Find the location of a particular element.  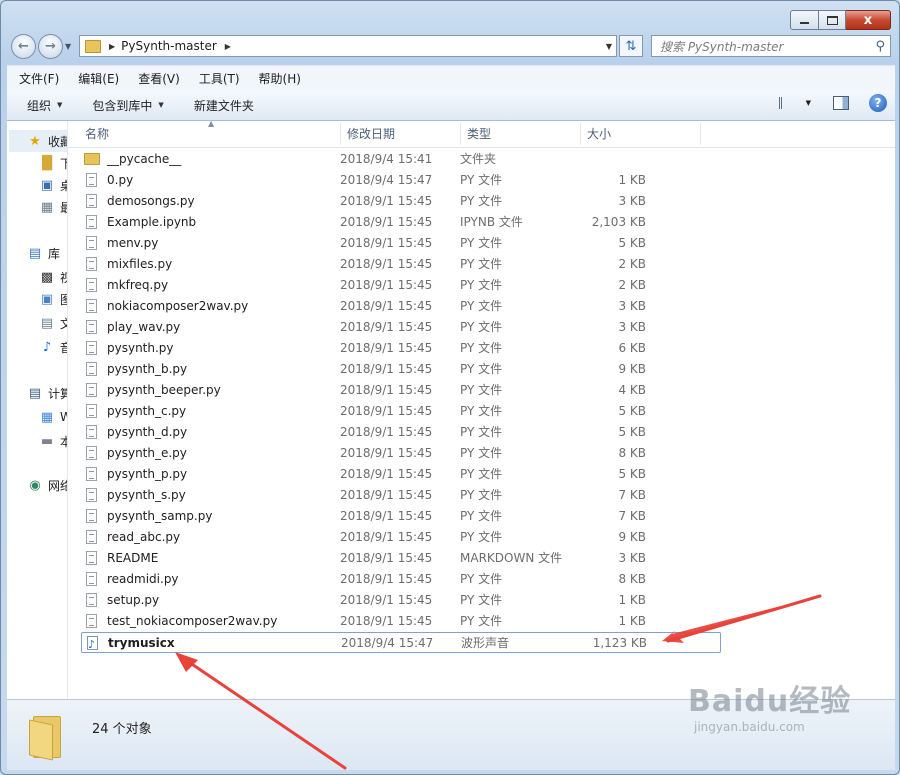

watermark: Baidu经验 jingyan.baidu.com is located at coordinates (769, 705).